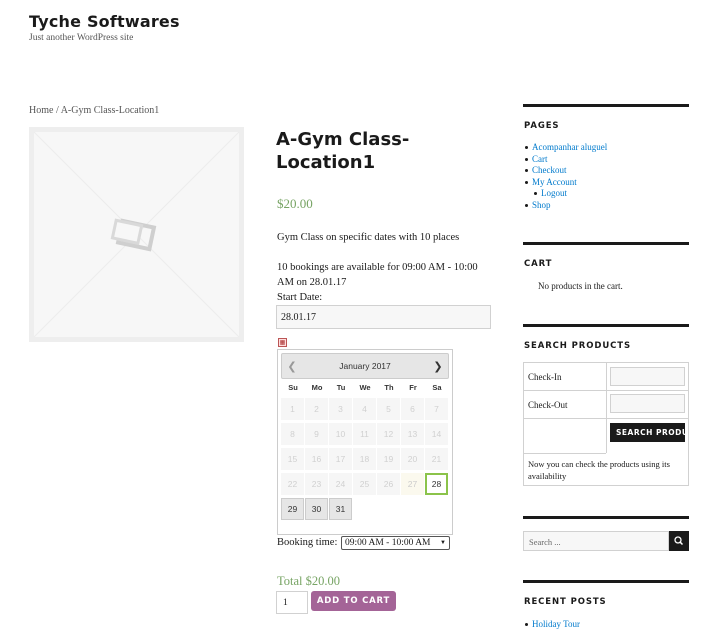 The width and height of the screenshot is (720, 636). I want to click on datepicker-day: 24, so click(340, 484).